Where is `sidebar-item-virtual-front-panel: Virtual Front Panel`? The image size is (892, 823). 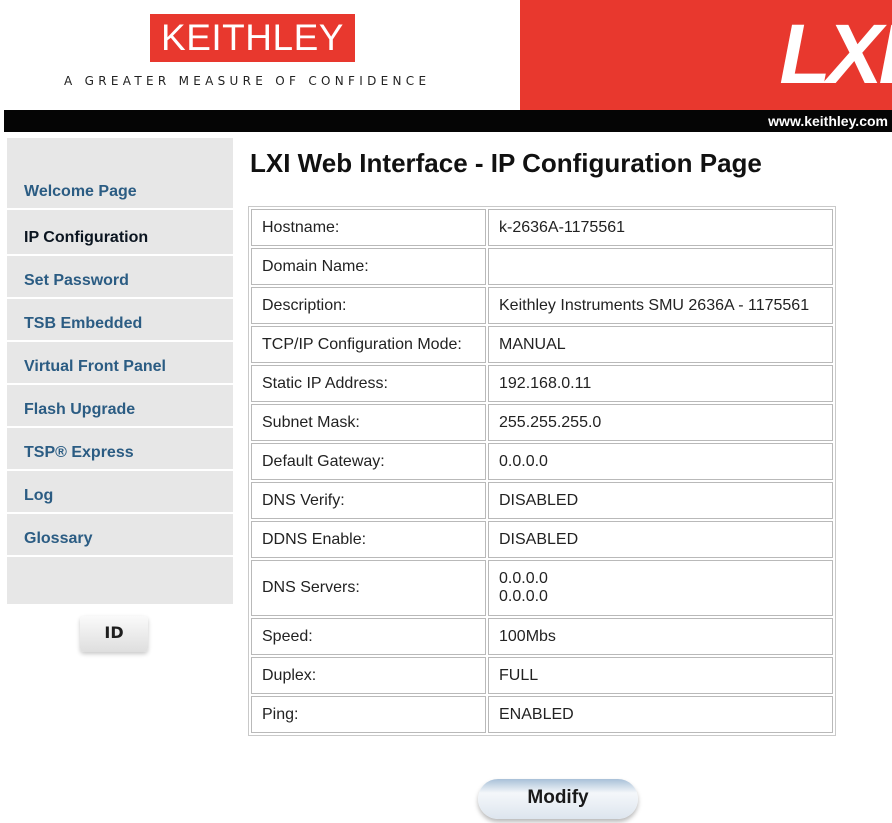
sidebar-item-virtual-front-panel: Virtual Front Panel is located at coordinates (120, 363).